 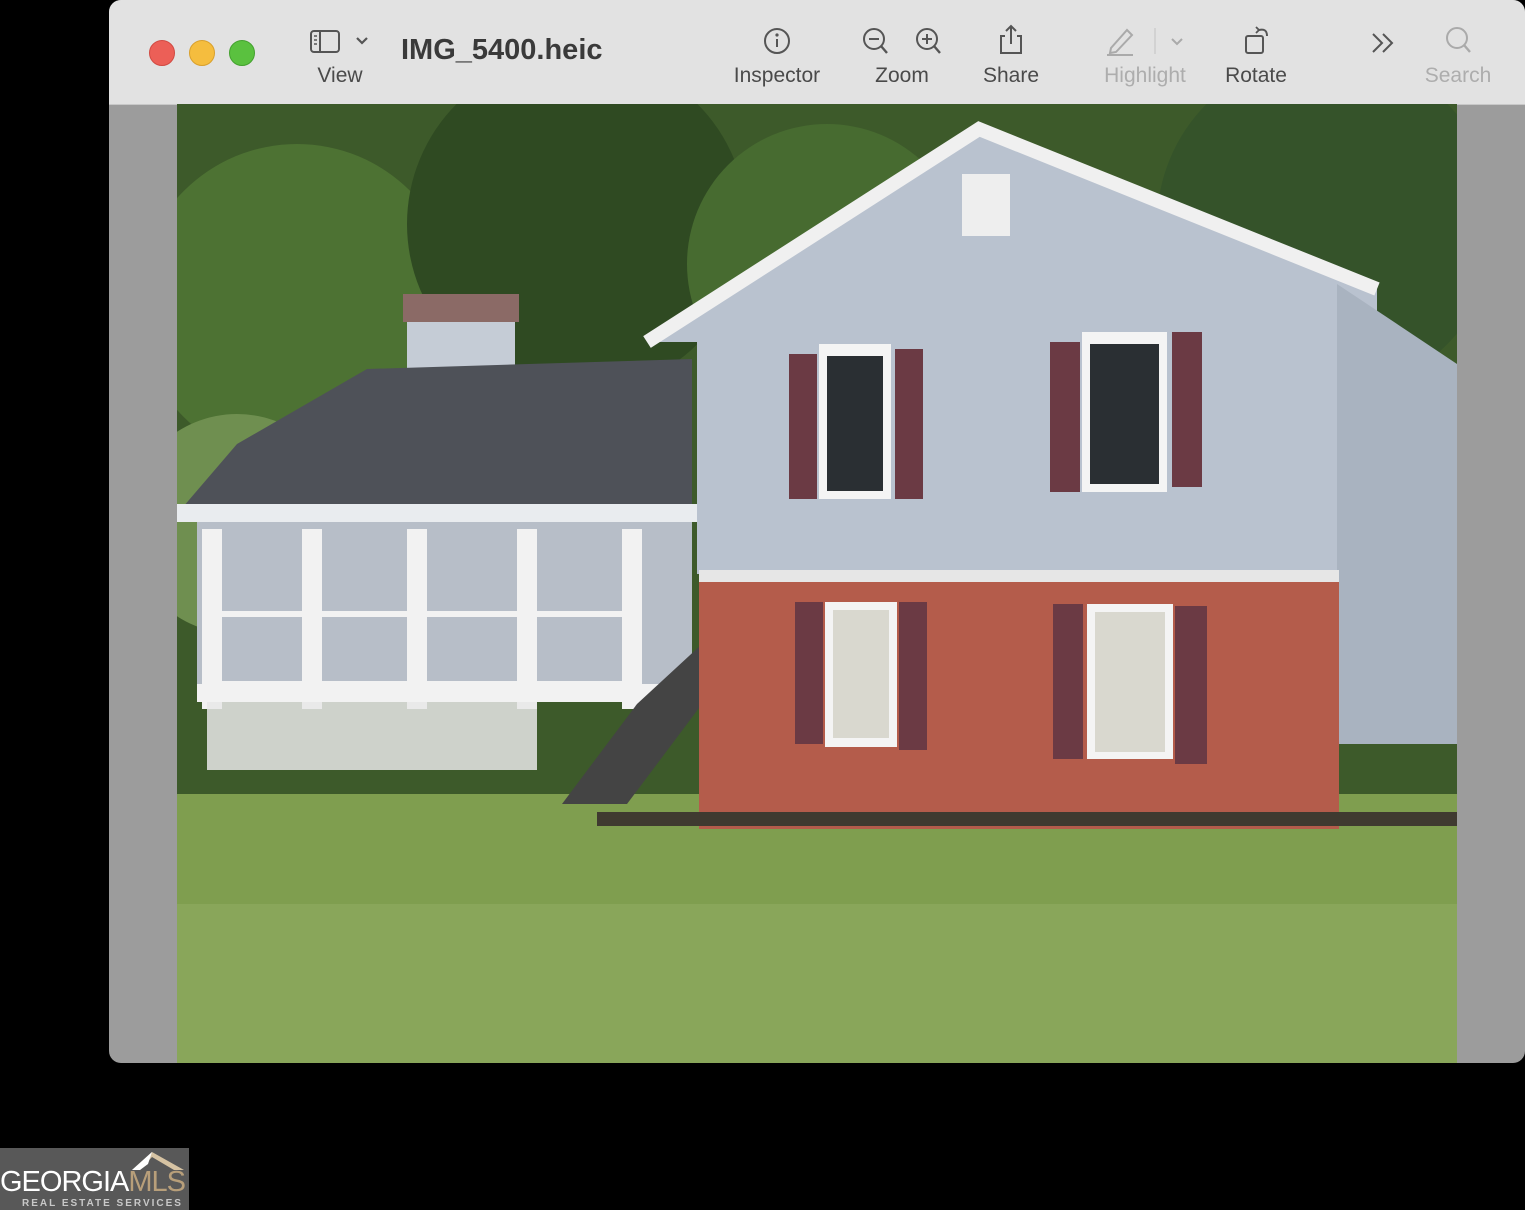 I want to click on inspector-label: Inspector, so click(x=777, y=75).